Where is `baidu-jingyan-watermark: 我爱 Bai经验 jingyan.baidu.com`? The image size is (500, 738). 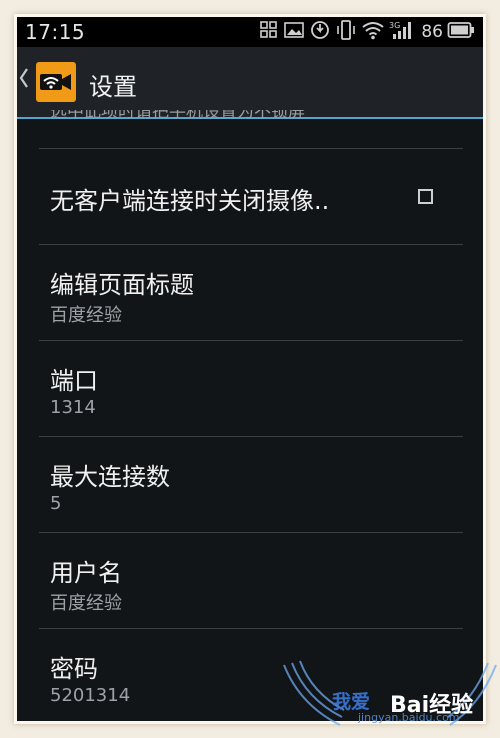 baidu-jingyan-watermark: 我爱 Bai经验 jingyan.baidu.com is located at coordinates (390, 696).